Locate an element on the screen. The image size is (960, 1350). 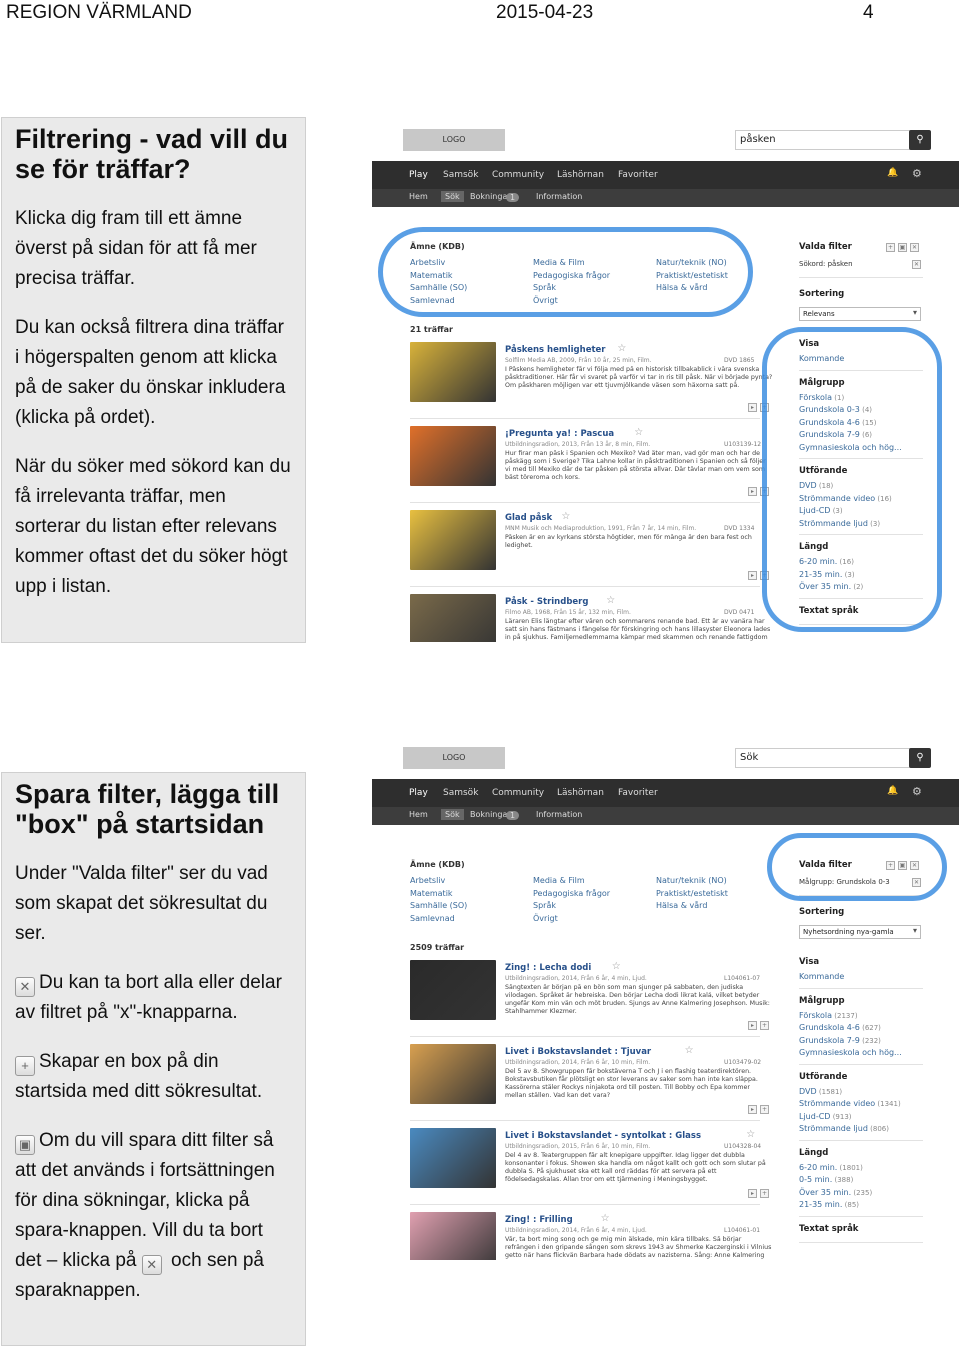
result-code: DVD 1334 is located at coordinates (739, 528).